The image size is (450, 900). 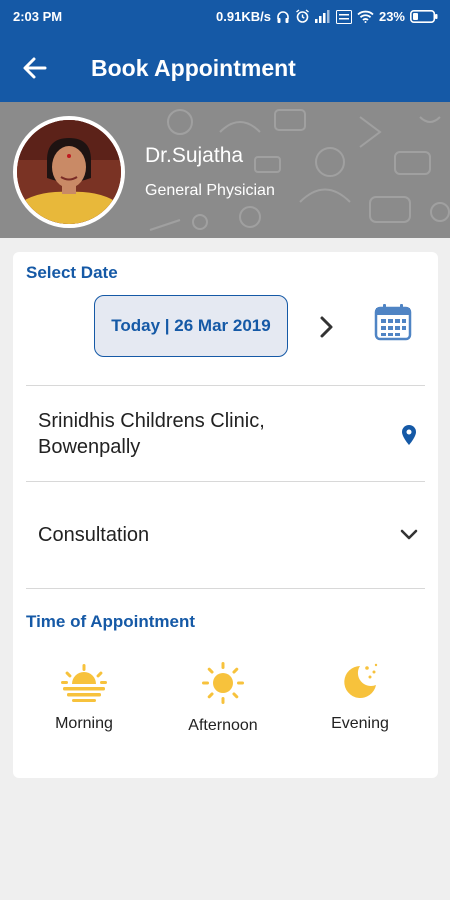 What do you see at coordinates (343, 16) in the screenshot?
I see `volte-icon` at bounding box center [343, 16].